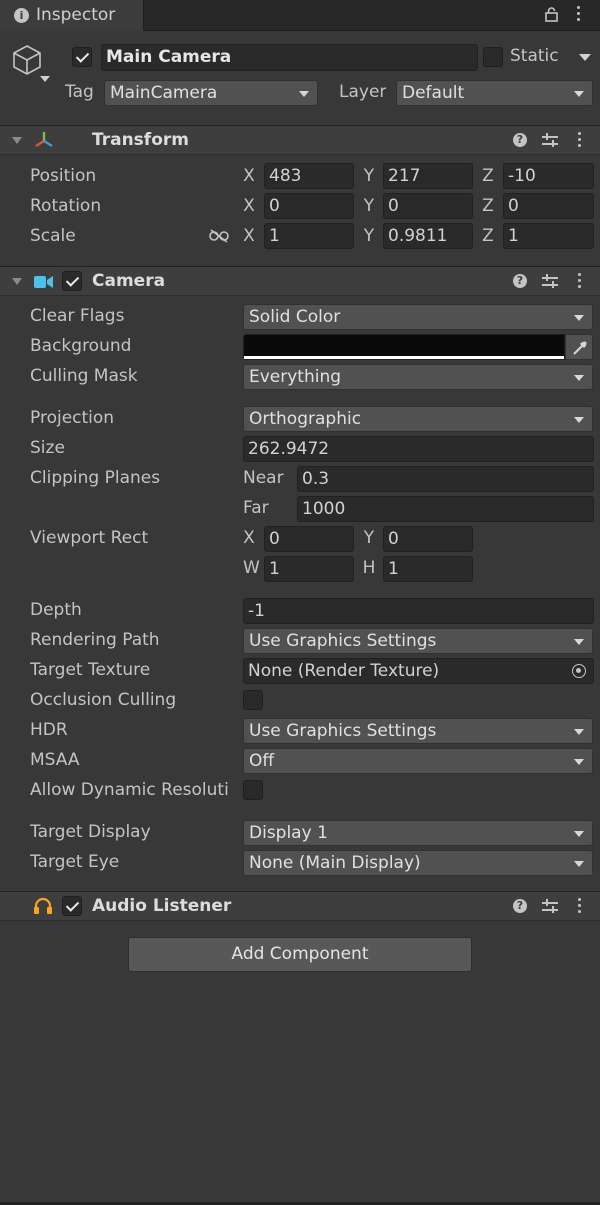 The image size is (600, 1205). Describe the element at coordinates (249, 538) in the screenshot. I see `viewport-x-axis: X` at that location.